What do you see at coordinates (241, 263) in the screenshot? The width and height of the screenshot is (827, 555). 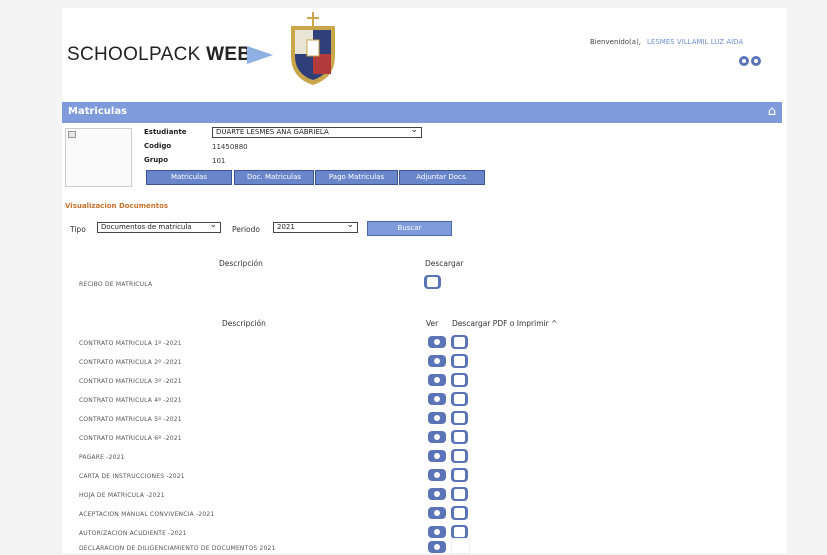 I see `table1-desc-header: Descripción` at bounding box center [241, 263].